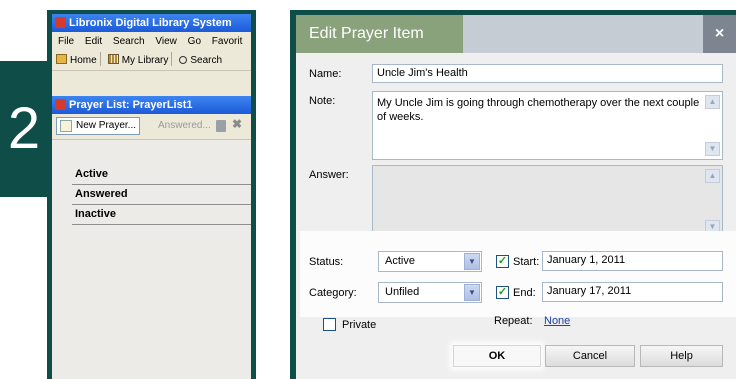 The image size is (736, 379). I want to click on home-label: Home, so click(83, 60).